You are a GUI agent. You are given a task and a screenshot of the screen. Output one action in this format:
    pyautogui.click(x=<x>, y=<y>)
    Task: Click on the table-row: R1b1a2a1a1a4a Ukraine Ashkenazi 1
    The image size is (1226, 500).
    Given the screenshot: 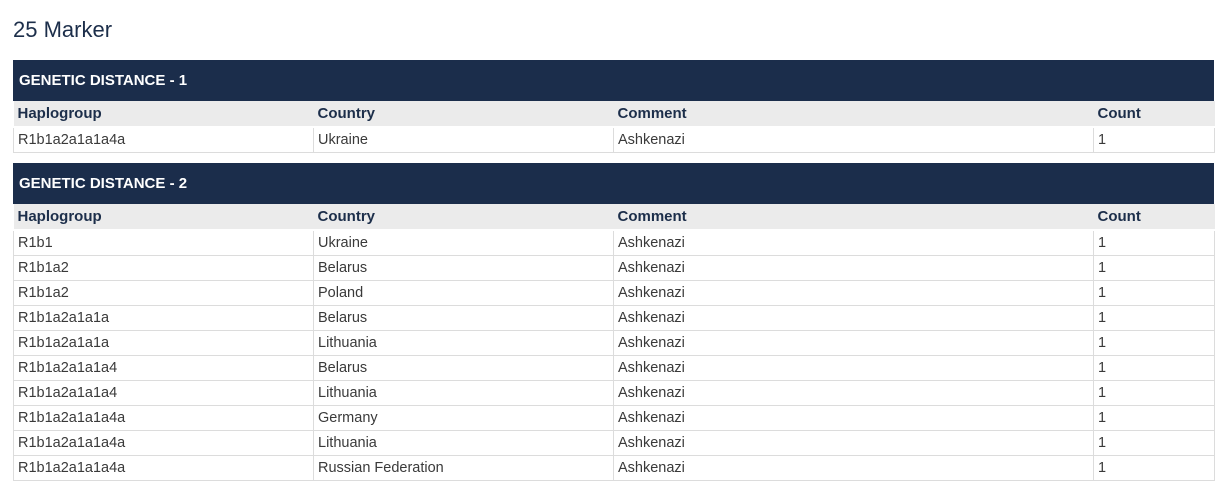 What is the action you would take?
    pyautogui.click(x=614, y=139)
    